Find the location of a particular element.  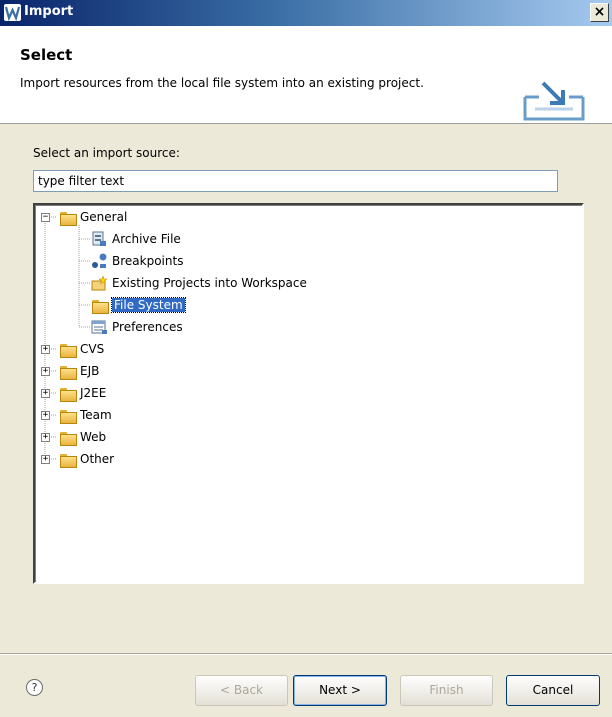

tree-node-web: Web is located at coordinates (82, 437).